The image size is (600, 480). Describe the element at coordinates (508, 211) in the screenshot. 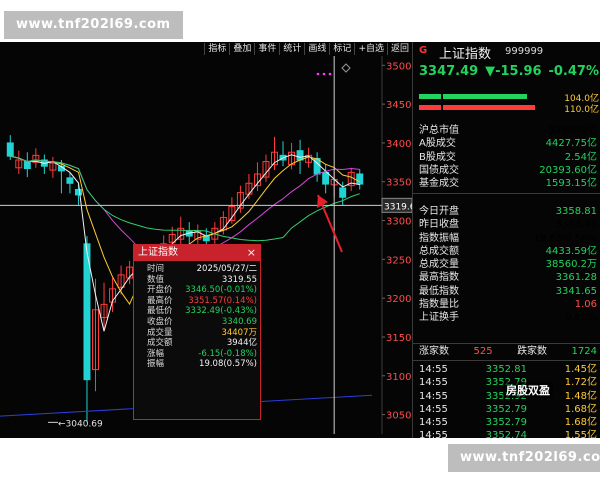

I see `stat-row: 今日开盘 3358.81` at that location.